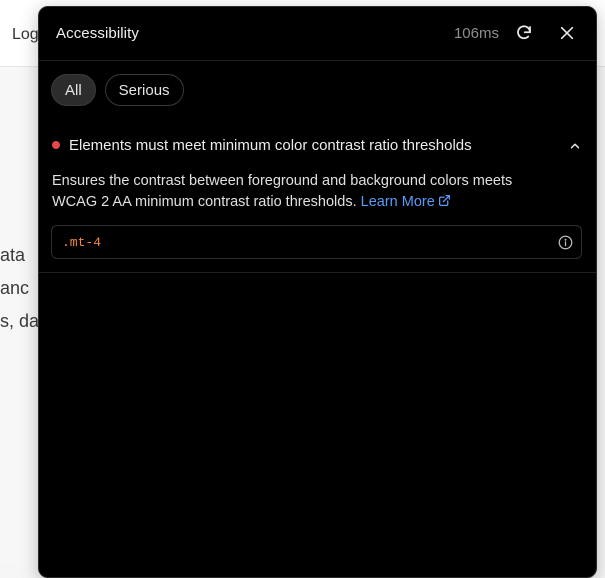  I want to click on refresh-icon, so click(524, 32).